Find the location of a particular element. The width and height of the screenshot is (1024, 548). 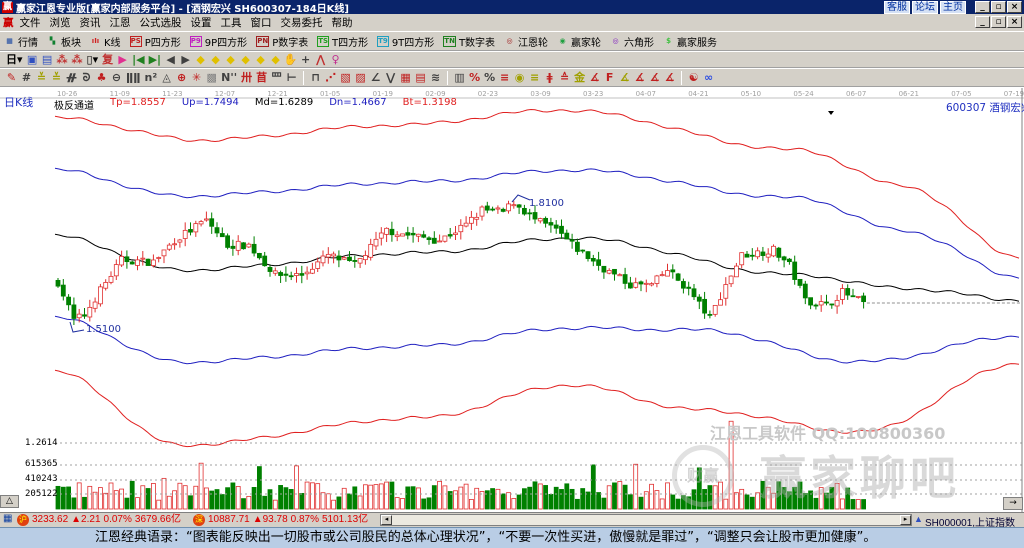

child-restore-button: ▫ is located at coordinates (998, 22).